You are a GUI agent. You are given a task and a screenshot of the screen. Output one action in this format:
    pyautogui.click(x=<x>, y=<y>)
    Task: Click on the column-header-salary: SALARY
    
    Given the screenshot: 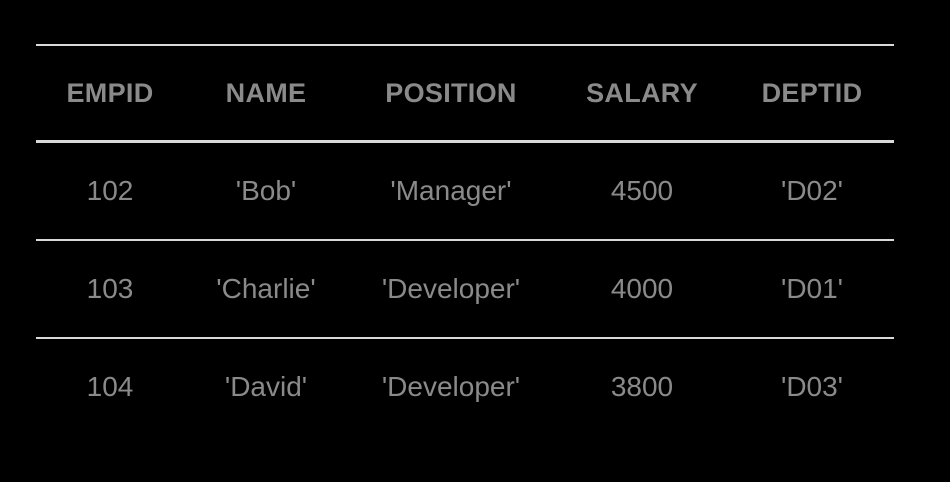 What is the action you would take?
    pyautogui.click(x=642, y=92)
    